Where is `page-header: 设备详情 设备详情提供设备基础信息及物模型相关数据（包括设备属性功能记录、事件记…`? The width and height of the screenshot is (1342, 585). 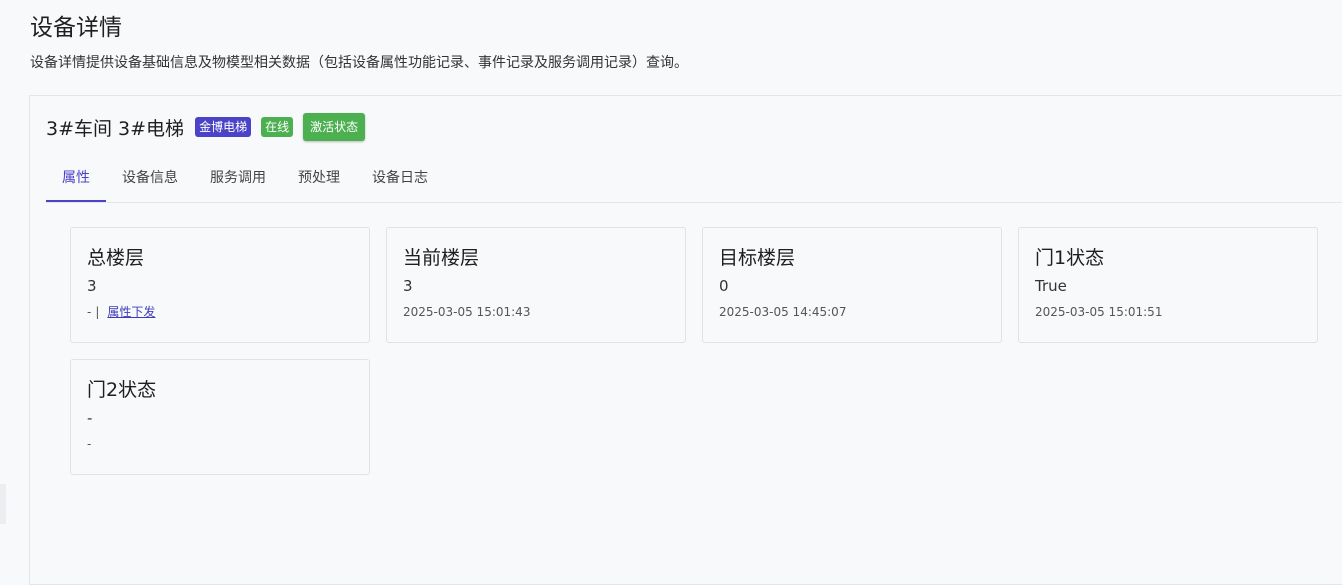
page-header: 设备详情 设备详情提供设备基础信息及物模型相关数据（包括设备属性功能记录、事件记… is located at coordinates (359, 43).